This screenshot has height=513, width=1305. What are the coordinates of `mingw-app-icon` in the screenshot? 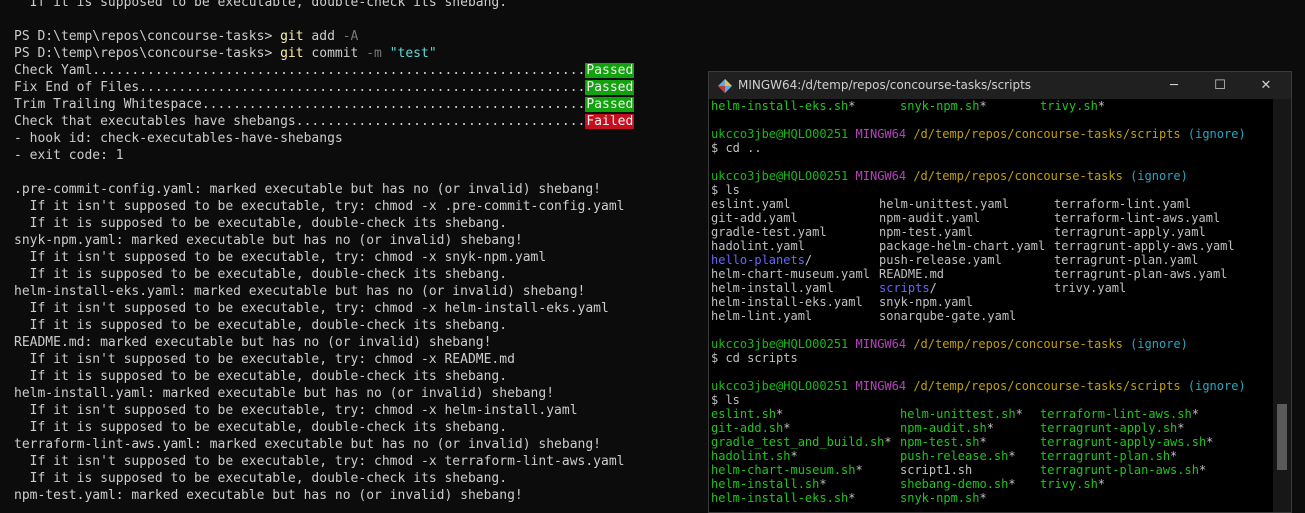 It's located at (725, 86).